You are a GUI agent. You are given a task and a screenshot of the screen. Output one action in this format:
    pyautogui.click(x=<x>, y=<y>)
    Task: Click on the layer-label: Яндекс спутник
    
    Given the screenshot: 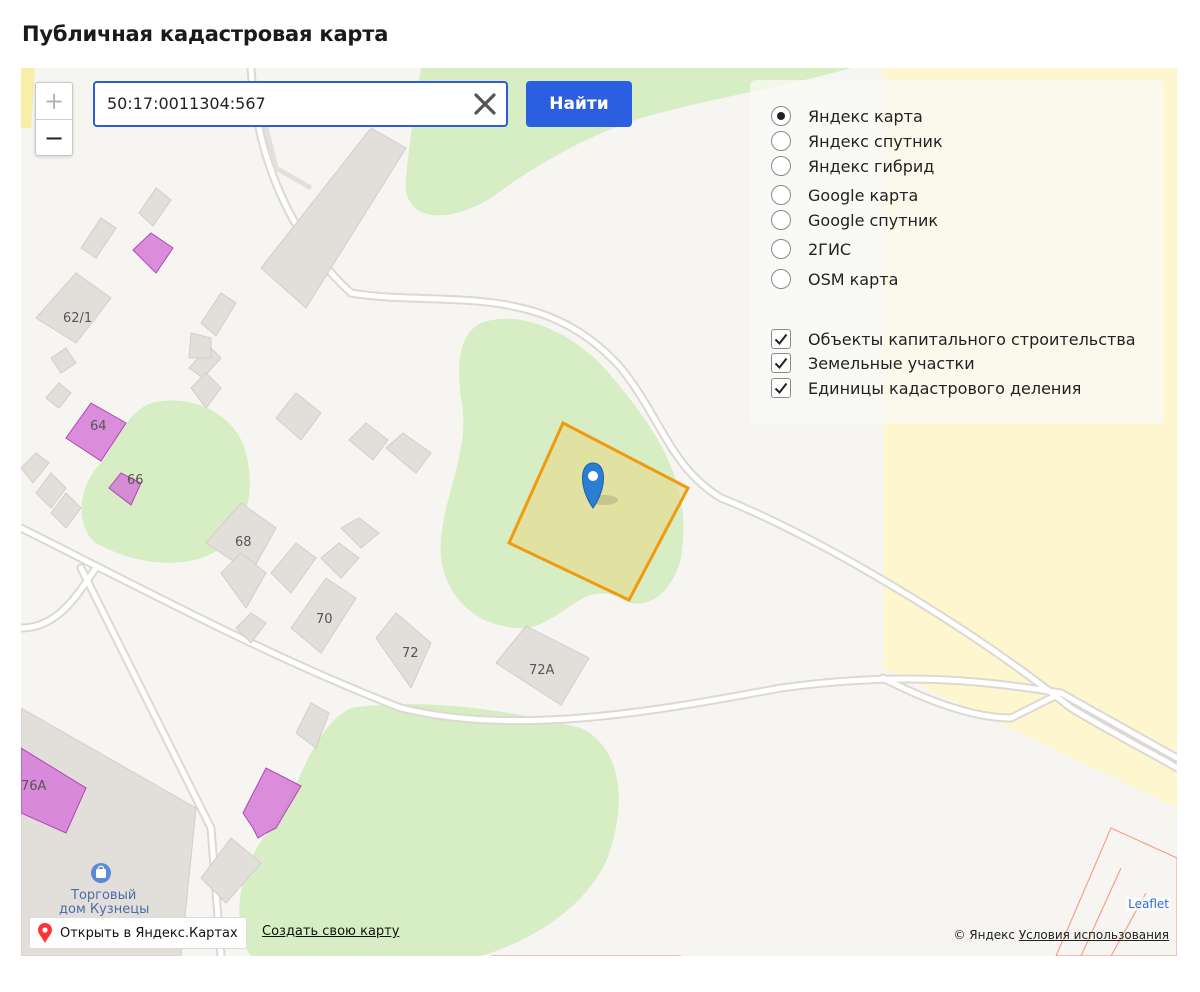 What is the action you would take?
    pyautogui.click(x=875, y=141)
    